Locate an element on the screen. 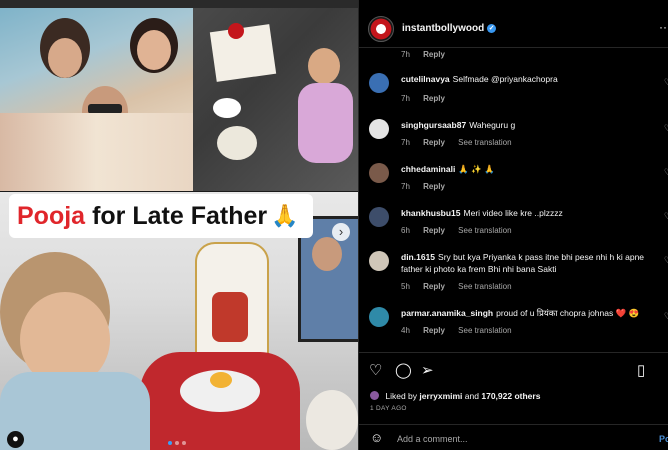  comment-meta: 4h Reply See translation is located at coordinates (462, 330).